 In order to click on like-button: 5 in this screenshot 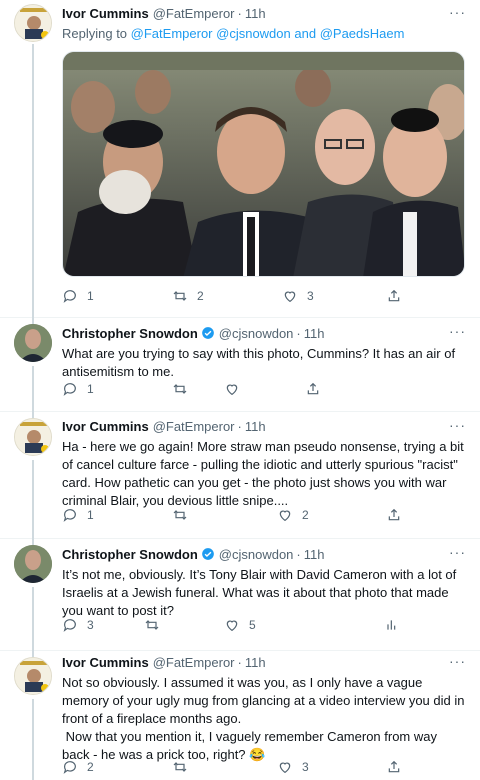, I will do `click(240, 625)`.